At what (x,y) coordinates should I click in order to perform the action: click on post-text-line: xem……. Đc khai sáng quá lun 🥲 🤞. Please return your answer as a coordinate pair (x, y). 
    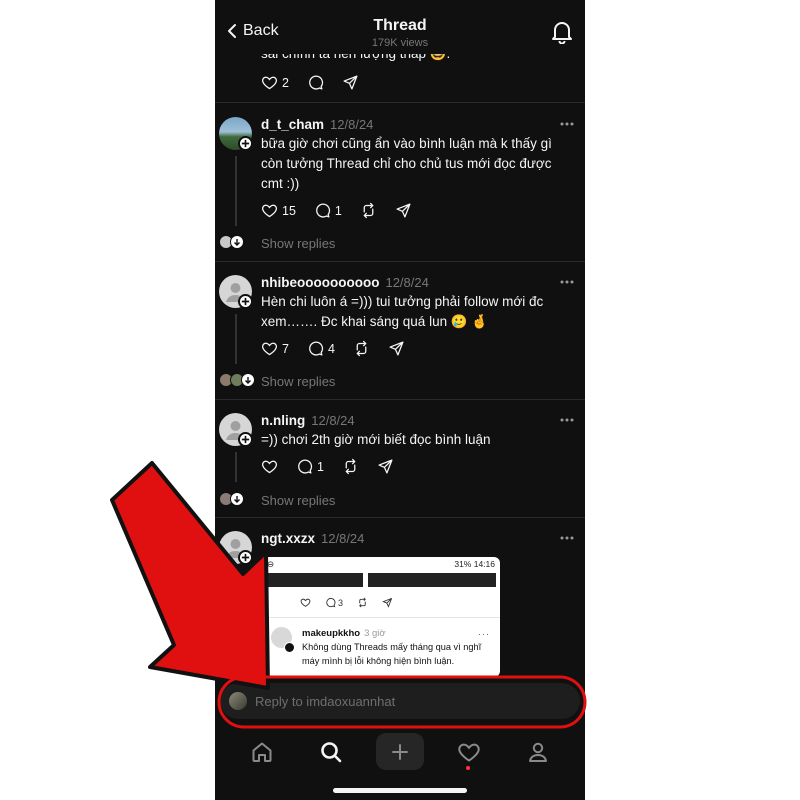
    Looking at the image, I should click on (375, 321).